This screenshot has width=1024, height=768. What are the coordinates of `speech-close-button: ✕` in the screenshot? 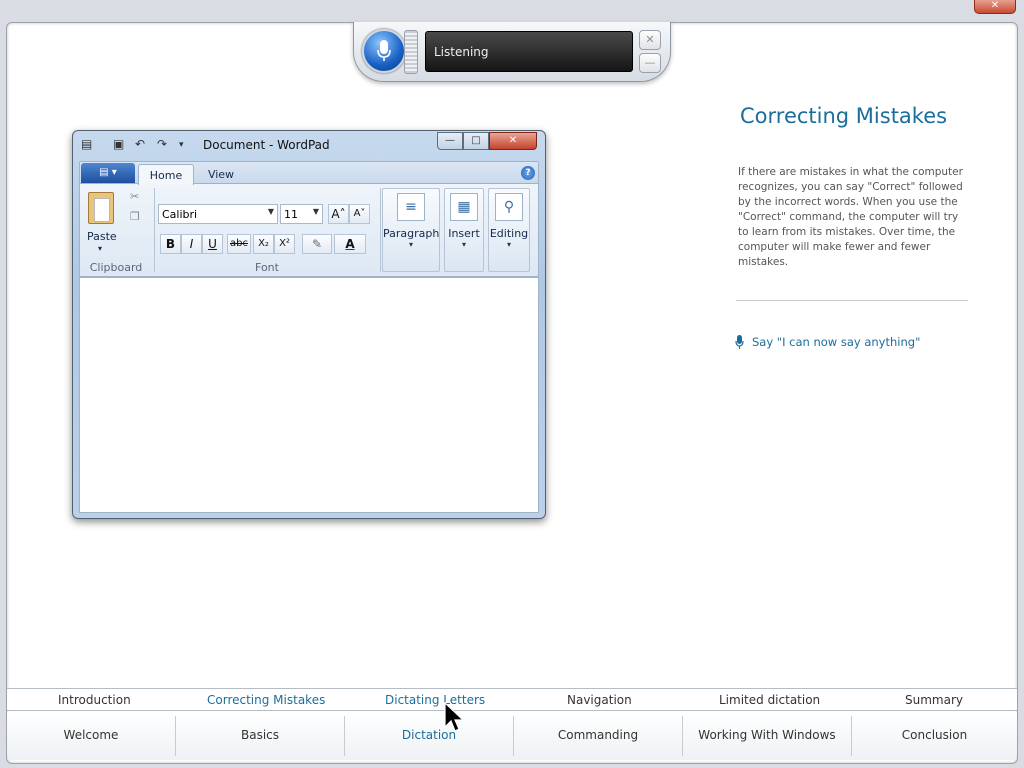 It's located at (650, 40).